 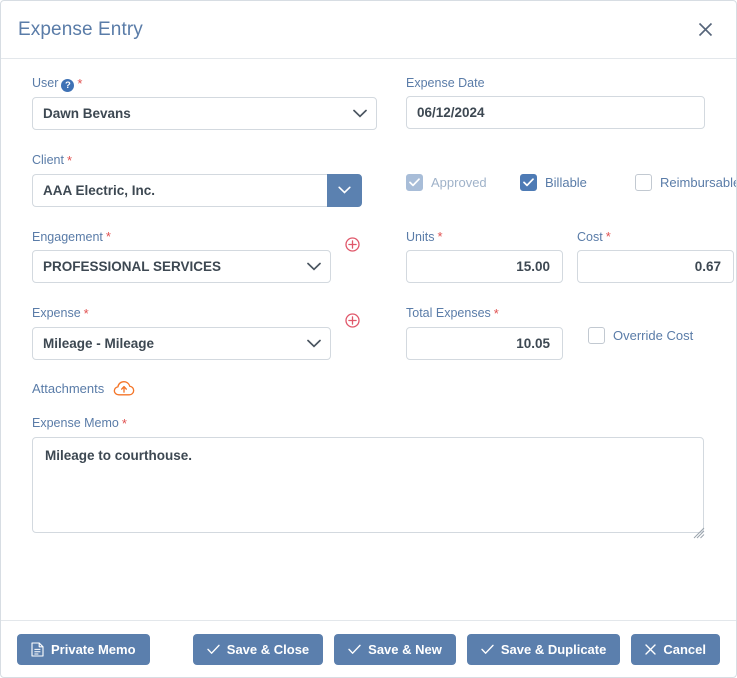 I want to click on user-label-text: User, so click(x=45, y=83).